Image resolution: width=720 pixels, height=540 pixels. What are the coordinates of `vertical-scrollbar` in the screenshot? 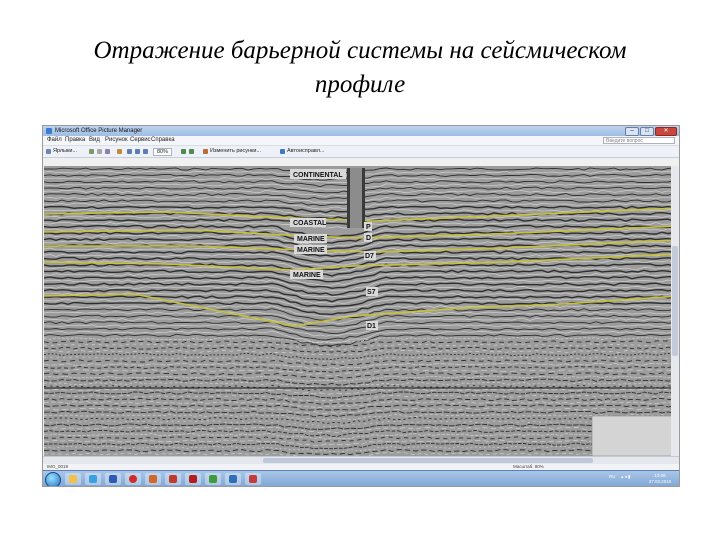 It's located at (675, 311).